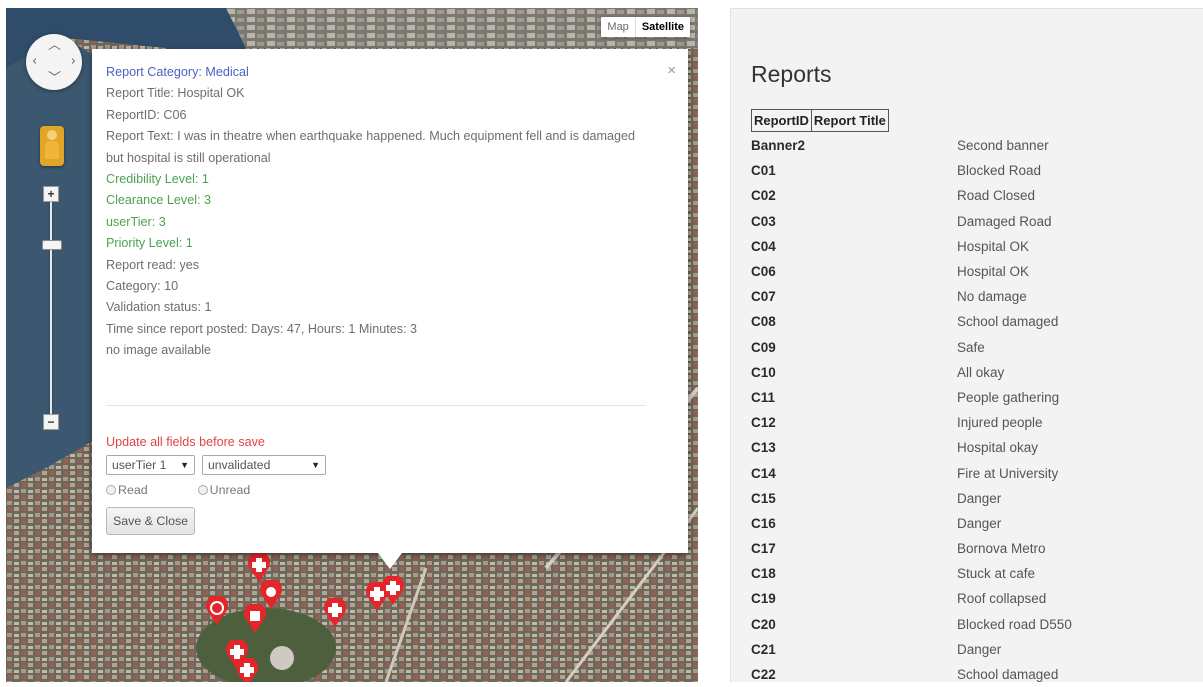  I want to click on table-row: C11 People gathering, so click(971, 397).